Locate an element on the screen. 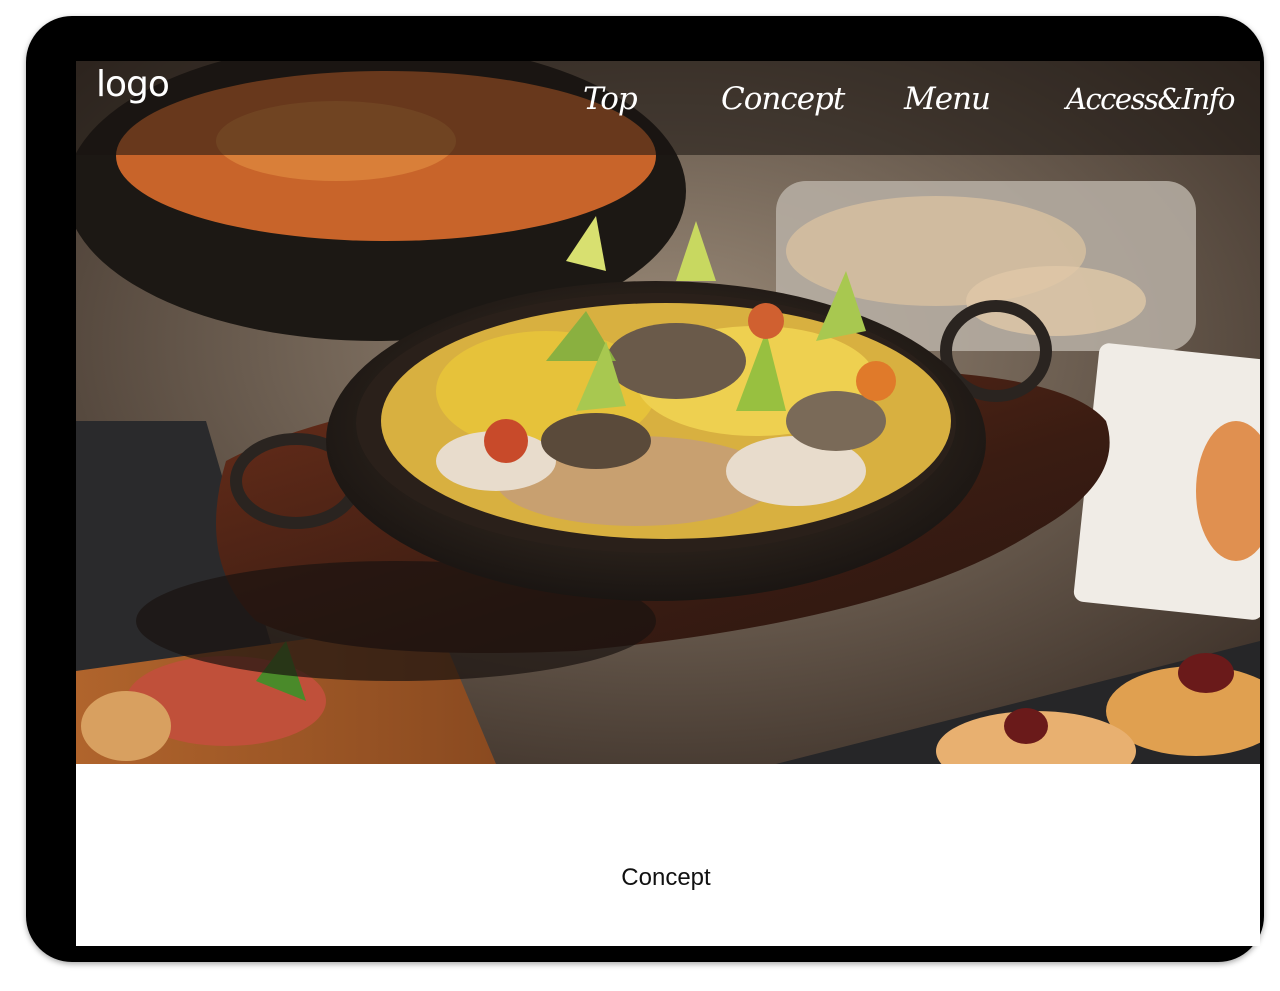 This screenshot has height=991, width=1280. nav-link-access-info: Access&Info is located at coordinates (1151, 99).